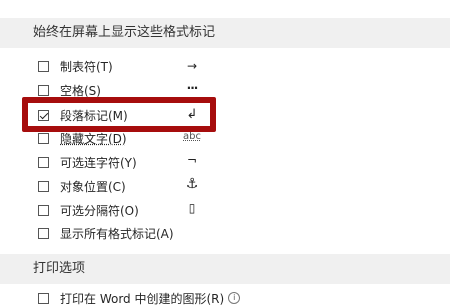  Describe the element at coordinates (225, 269) in the screenshot. I see `section-header-print-options: 打印选项` at that location.